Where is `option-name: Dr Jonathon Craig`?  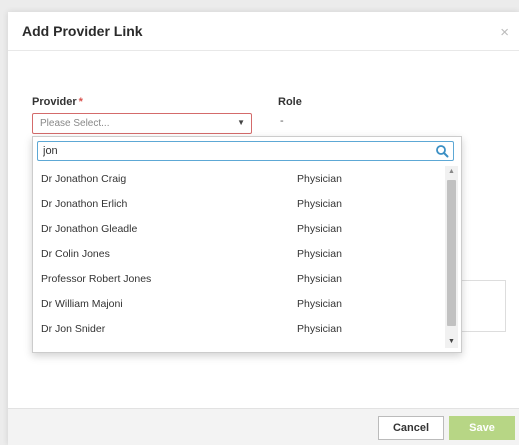 option-name: Dr Jonathon Craig is located at coordinates (84, 179).